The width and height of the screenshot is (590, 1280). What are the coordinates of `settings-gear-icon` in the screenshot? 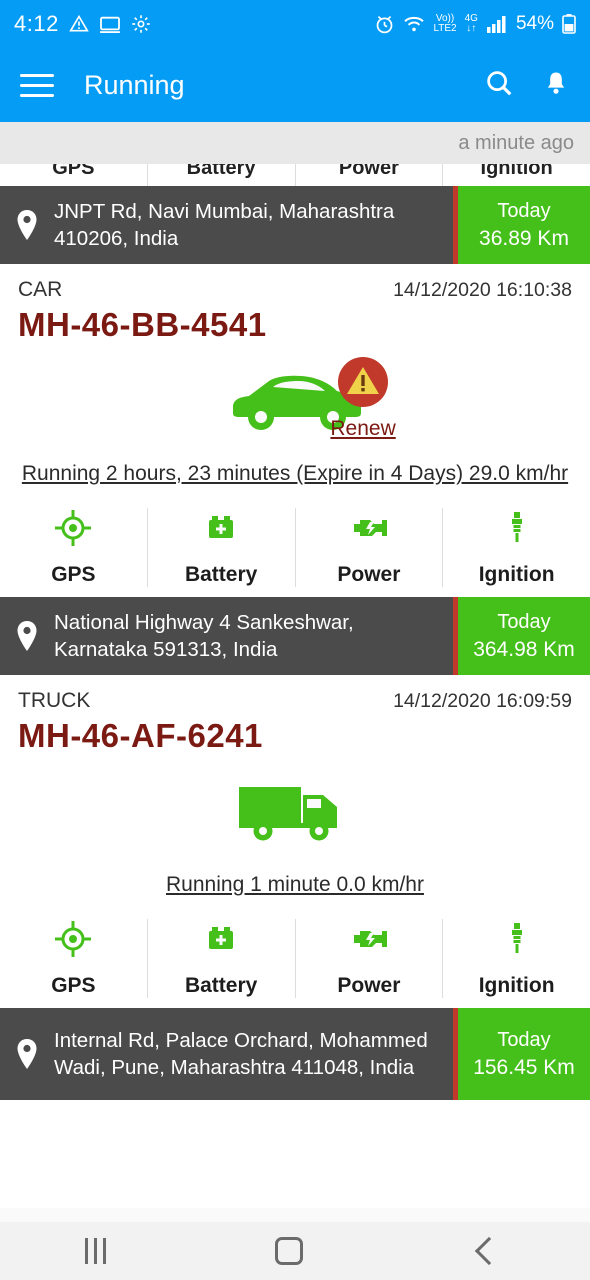 It's located at (141, 24).